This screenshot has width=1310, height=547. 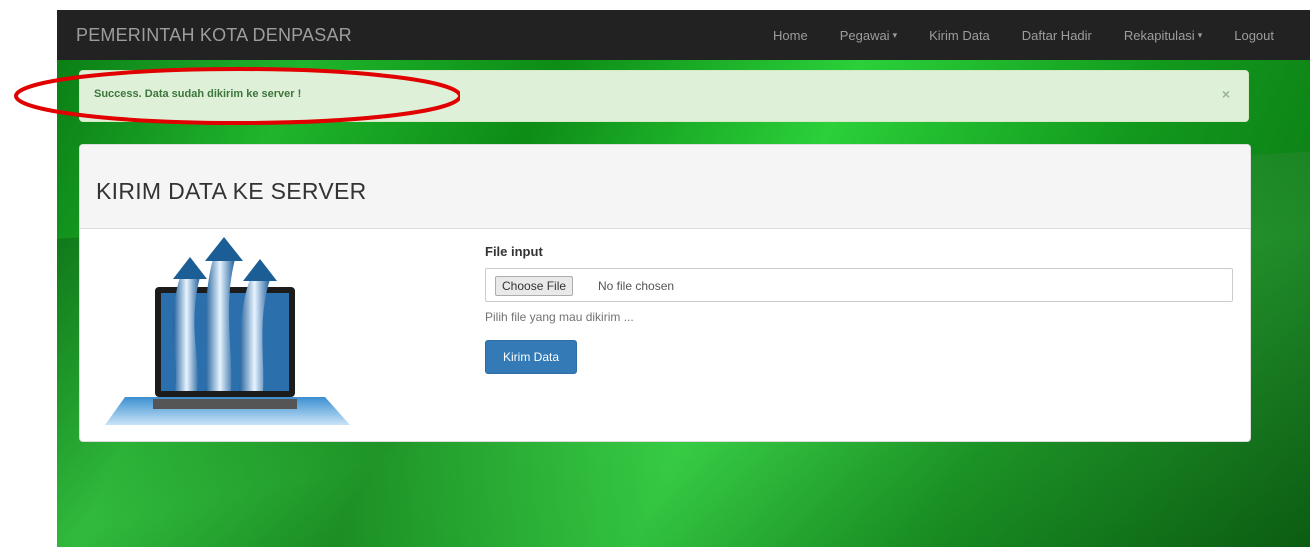 What do you see at coordinates (227, 331) in the screenshot?
I see `laptop-upload-illustration` at bounding box center [227, 331].